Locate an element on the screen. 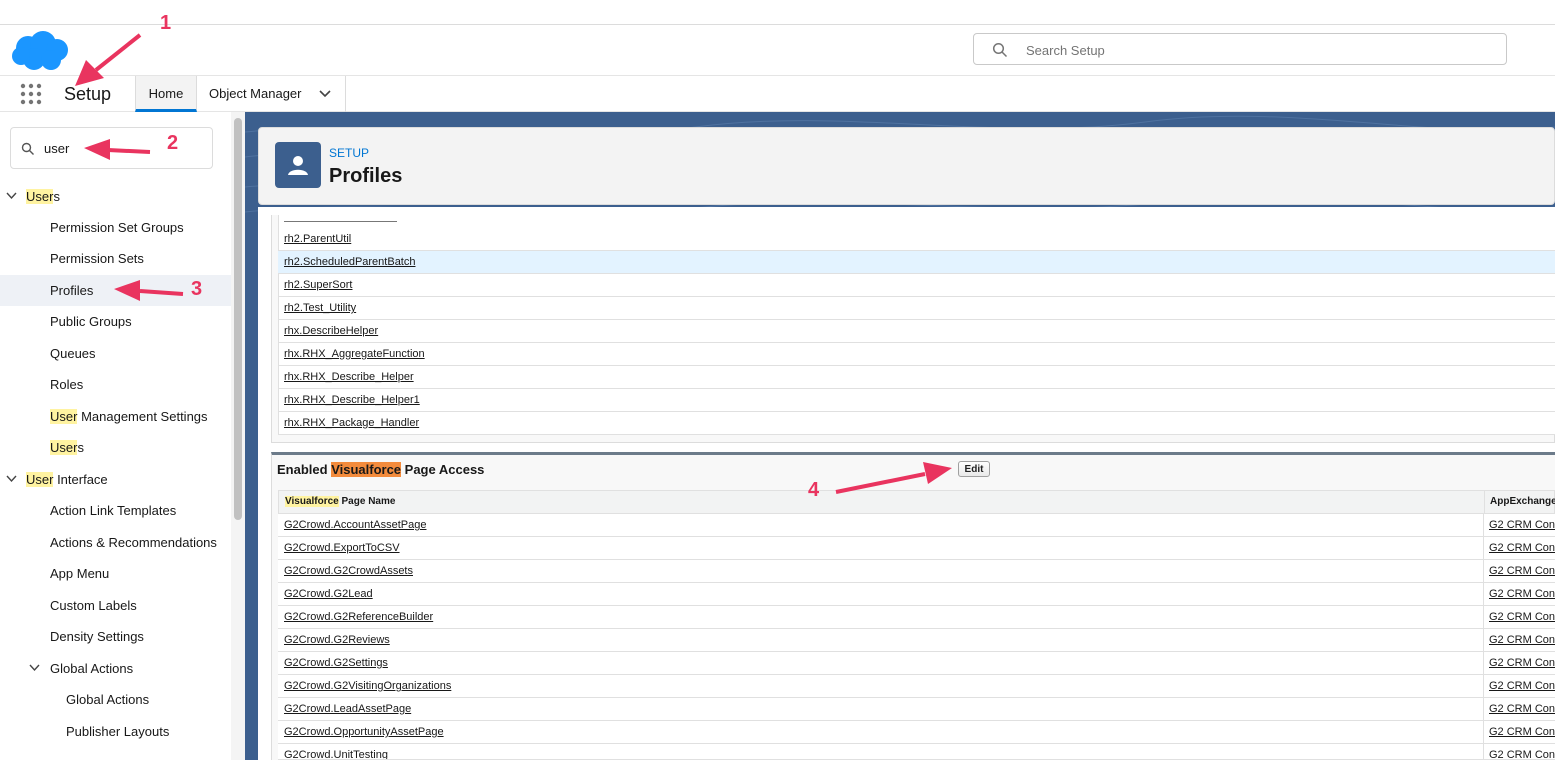  sidebar-item-custom-labels: Custom Labels is located at coordinates (115, 605).